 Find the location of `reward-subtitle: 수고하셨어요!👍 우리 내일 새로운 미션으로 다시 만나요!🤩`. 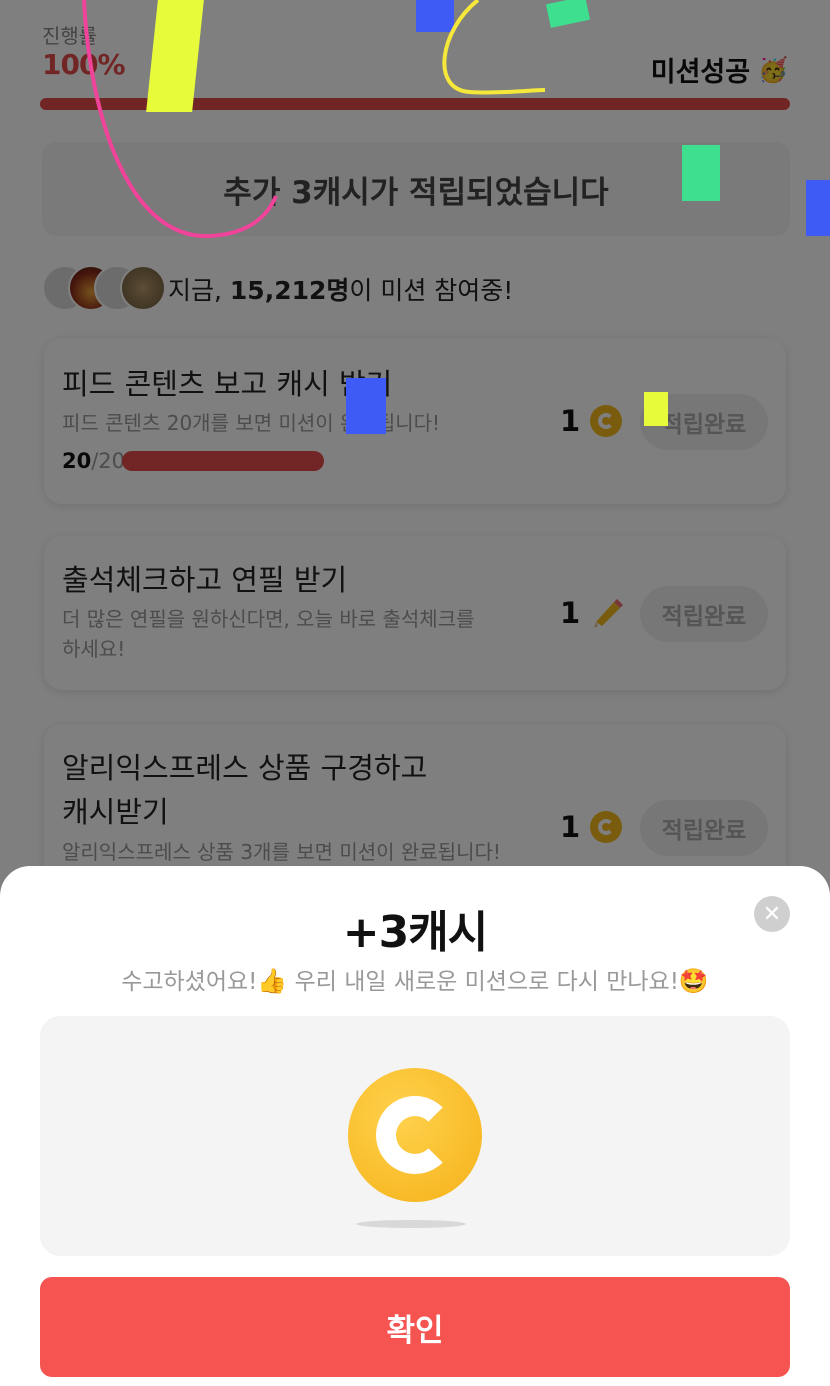

reward-subtitle: 수고하셨어요!👍 우리 내일 새로운 미션으로 다시 만나요!🤩 is located at coordinates (415, 981).